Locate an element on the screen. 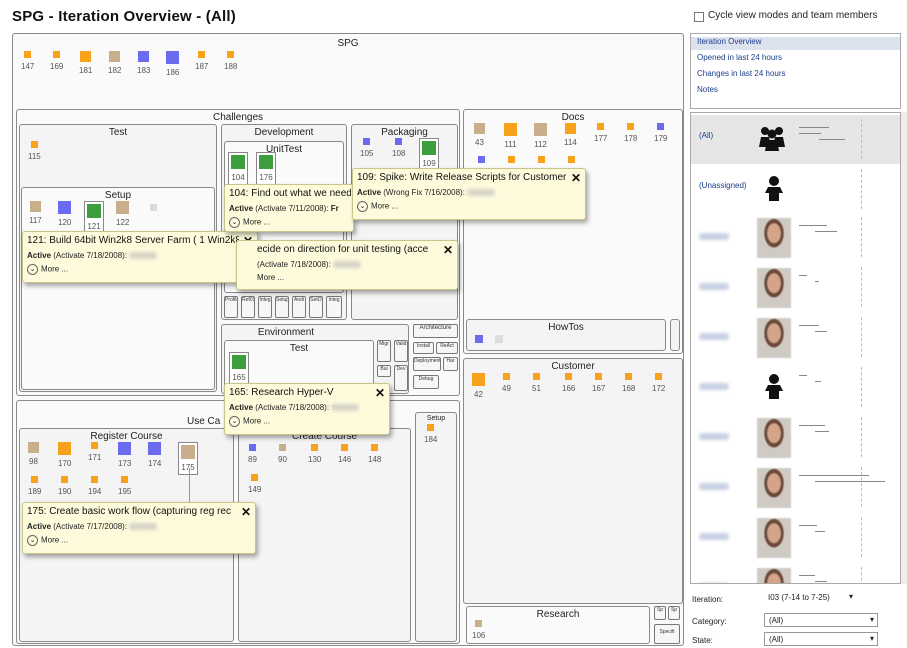 The image size is (907, 648). work-item: 146 is located at coordinates (344, 454).